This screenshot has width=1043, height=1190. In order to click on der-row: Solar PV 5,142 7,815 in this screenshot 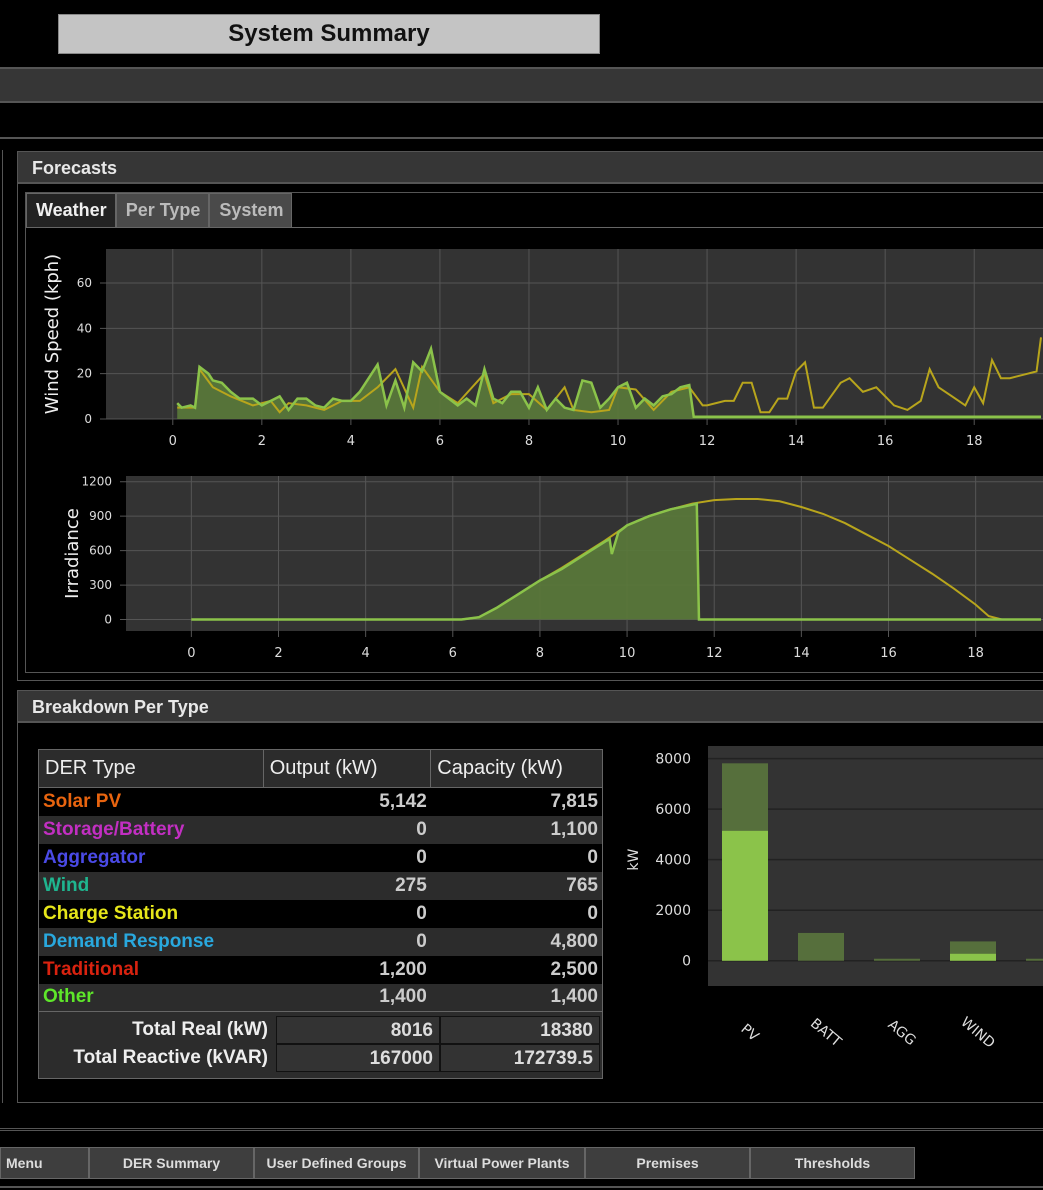, I will do `click(320, 801)`.